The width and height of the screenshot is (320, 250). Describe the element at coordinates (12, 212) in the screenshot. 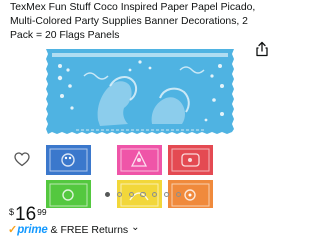

I see `price-currency: $` at that location.